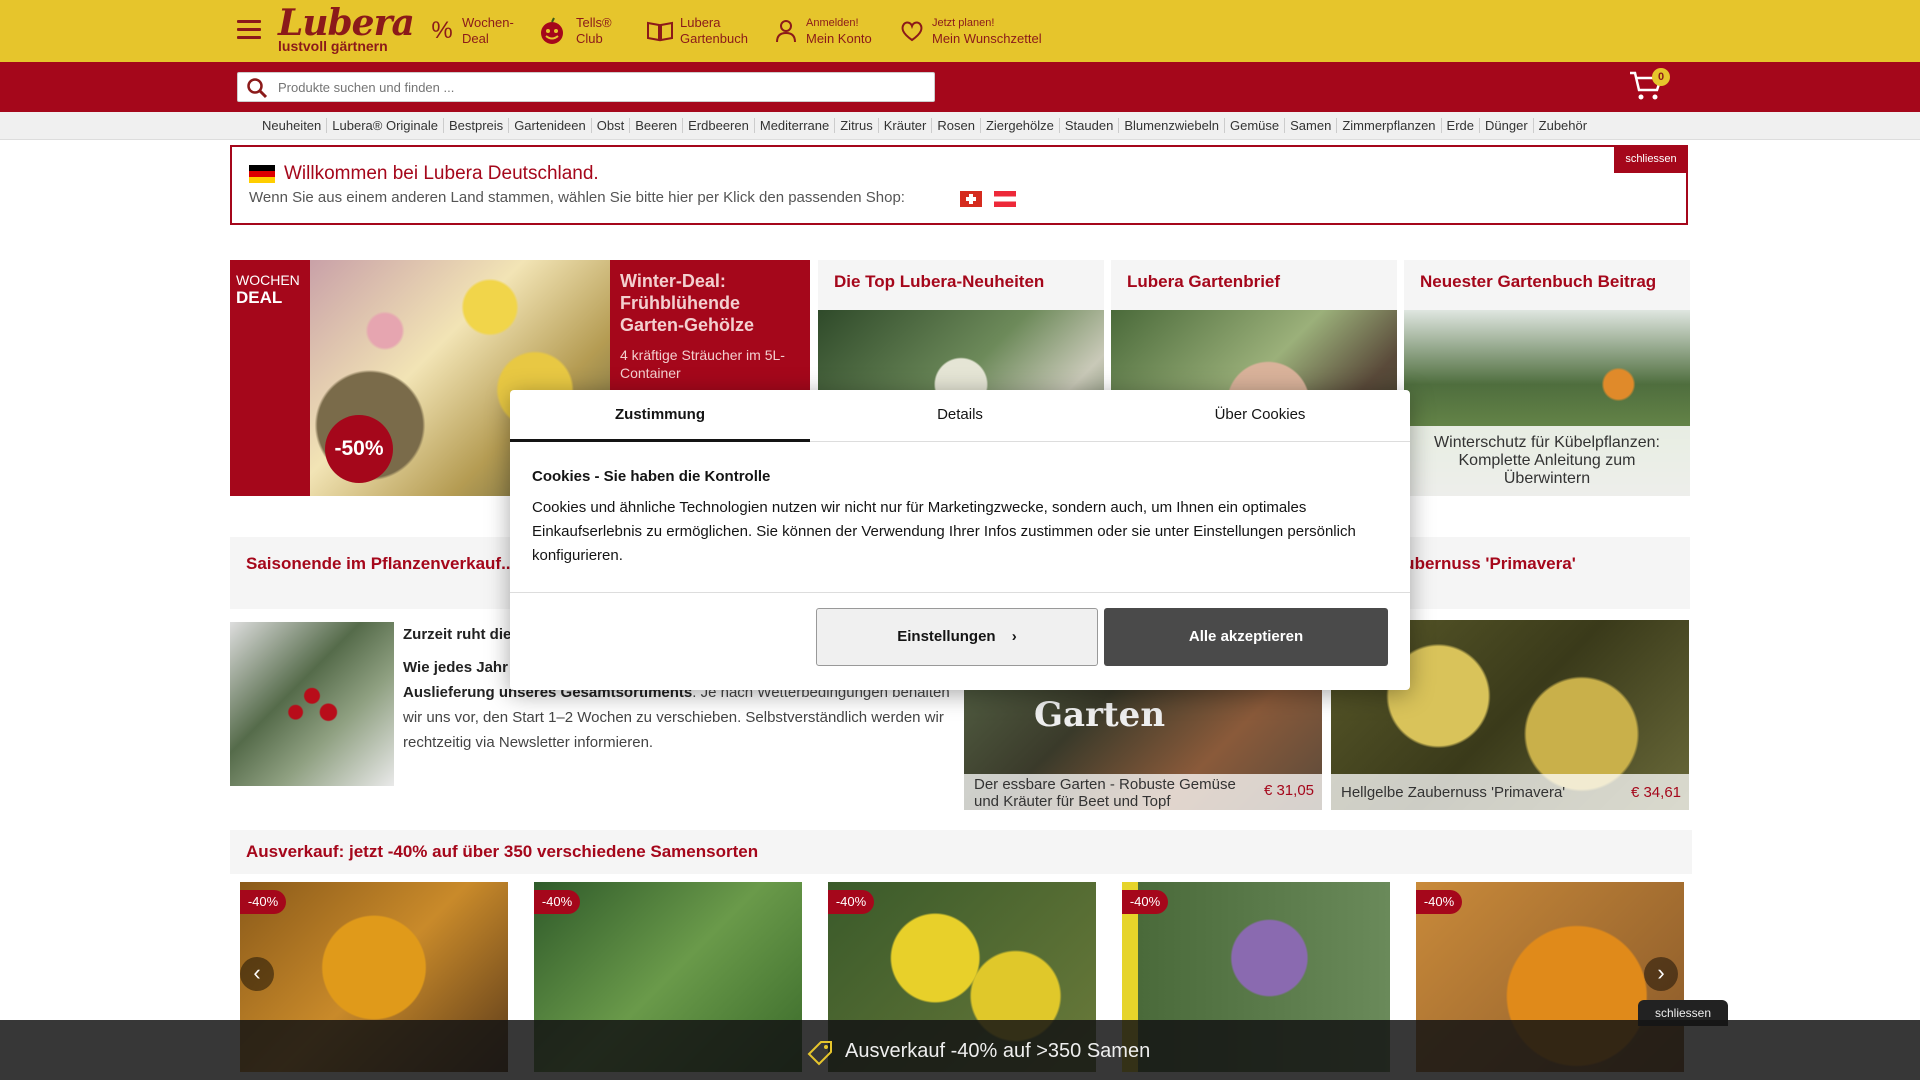  Describe the element at coordinates (262, 174) in the screenshot. I see `germany-flag-icon` at that location.